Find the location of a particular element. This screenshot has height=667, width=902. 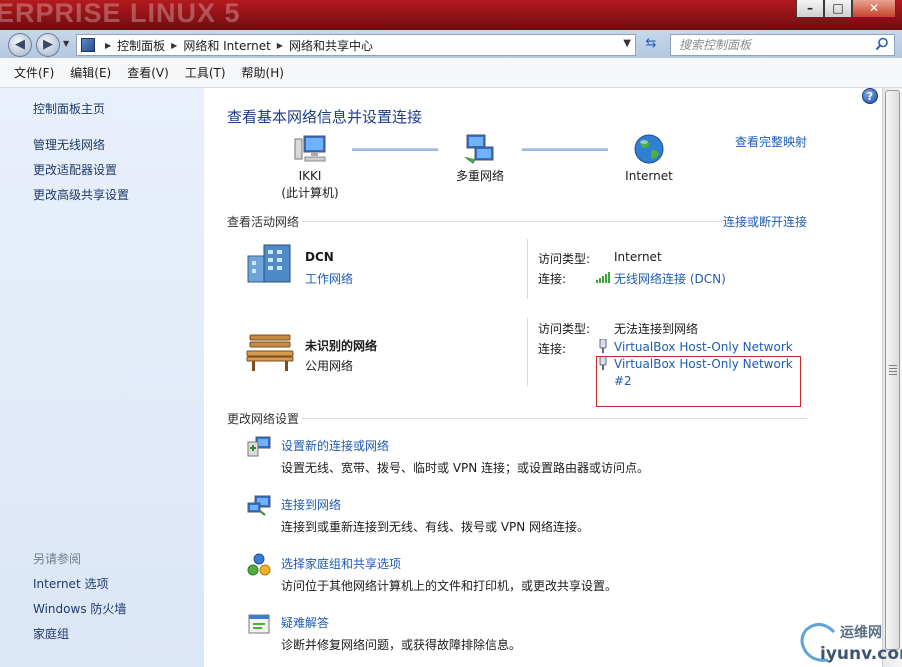

breadcrumb-network-sharing-center: 网络和共享中心 is located at coordinates (331, 45).